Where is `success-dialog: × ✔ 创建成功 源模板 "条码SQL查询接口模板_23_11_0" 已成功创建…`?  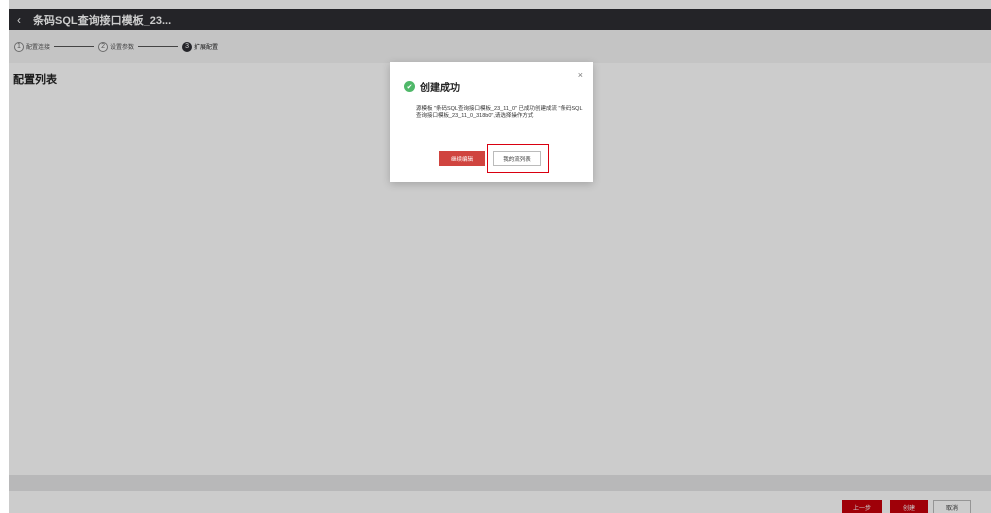
success-dialog: × ✔ 创建成功 源模板 "条码SQL查询接口模板_23_11_0" 已成功创建… is located at coordinates (491, 122).